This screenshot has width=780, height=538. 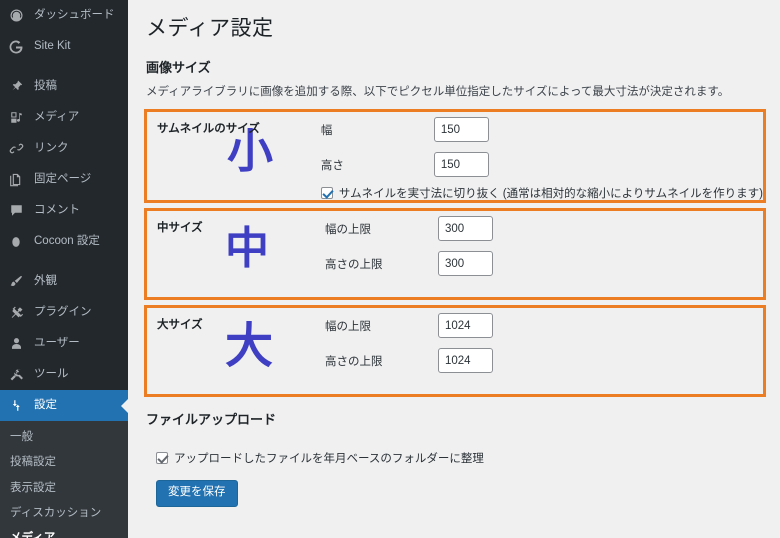 I want to click on large-height-row: 高さの上限, so click(x=544, y=360).